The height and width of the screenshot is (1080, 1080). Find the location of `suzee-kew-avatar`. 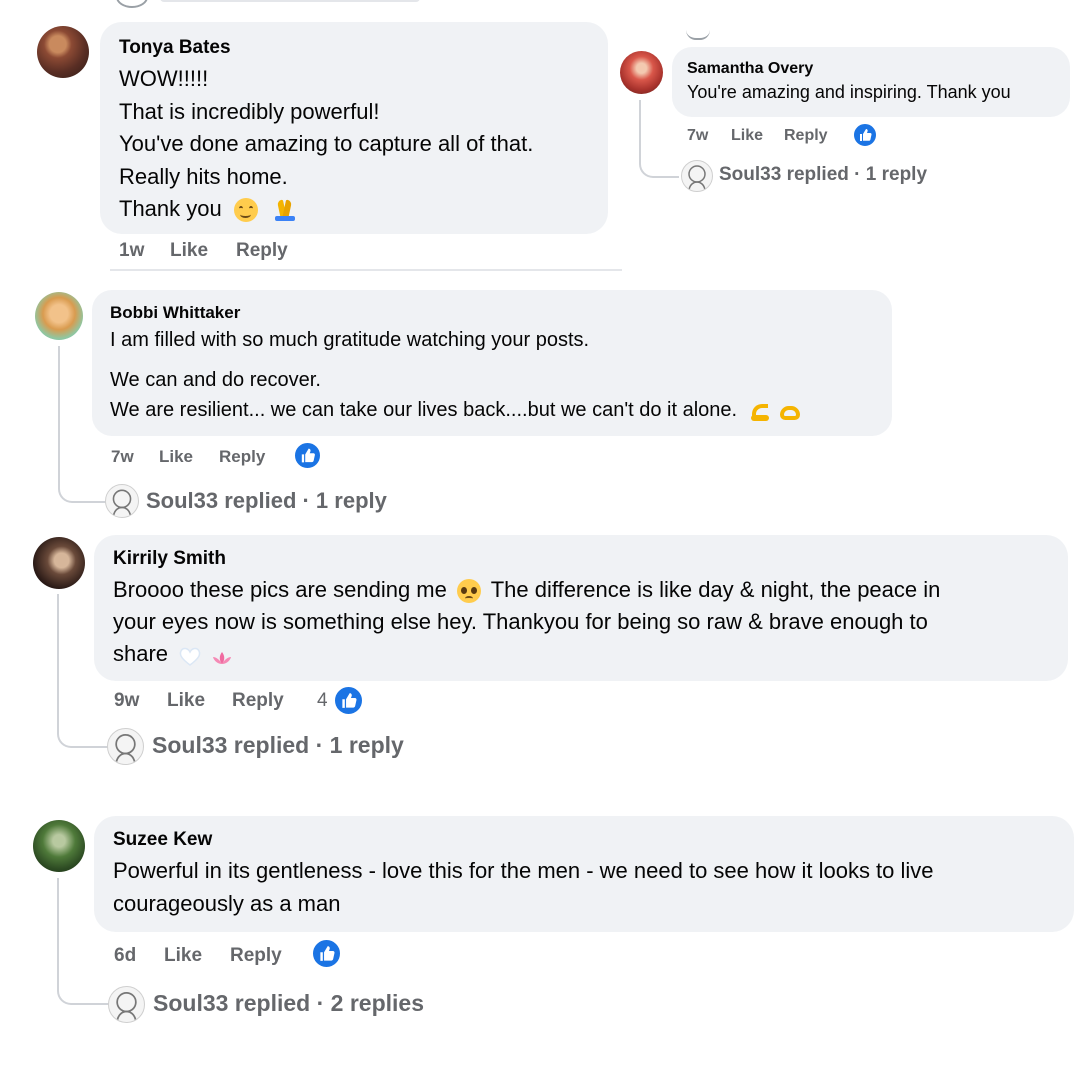

suzee-kew-avatar is located at coordinates (59, 846).